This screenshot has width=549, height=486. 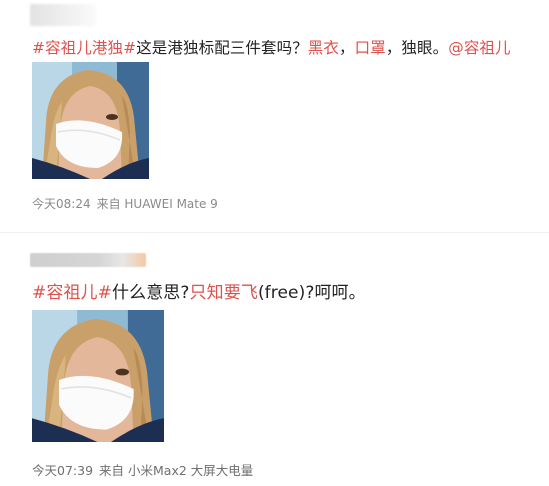 What do you see at coordinates (417, 48) in the screenshot?
I see `post-text-segment: ，独眼。` at bounding box center [417, 48].